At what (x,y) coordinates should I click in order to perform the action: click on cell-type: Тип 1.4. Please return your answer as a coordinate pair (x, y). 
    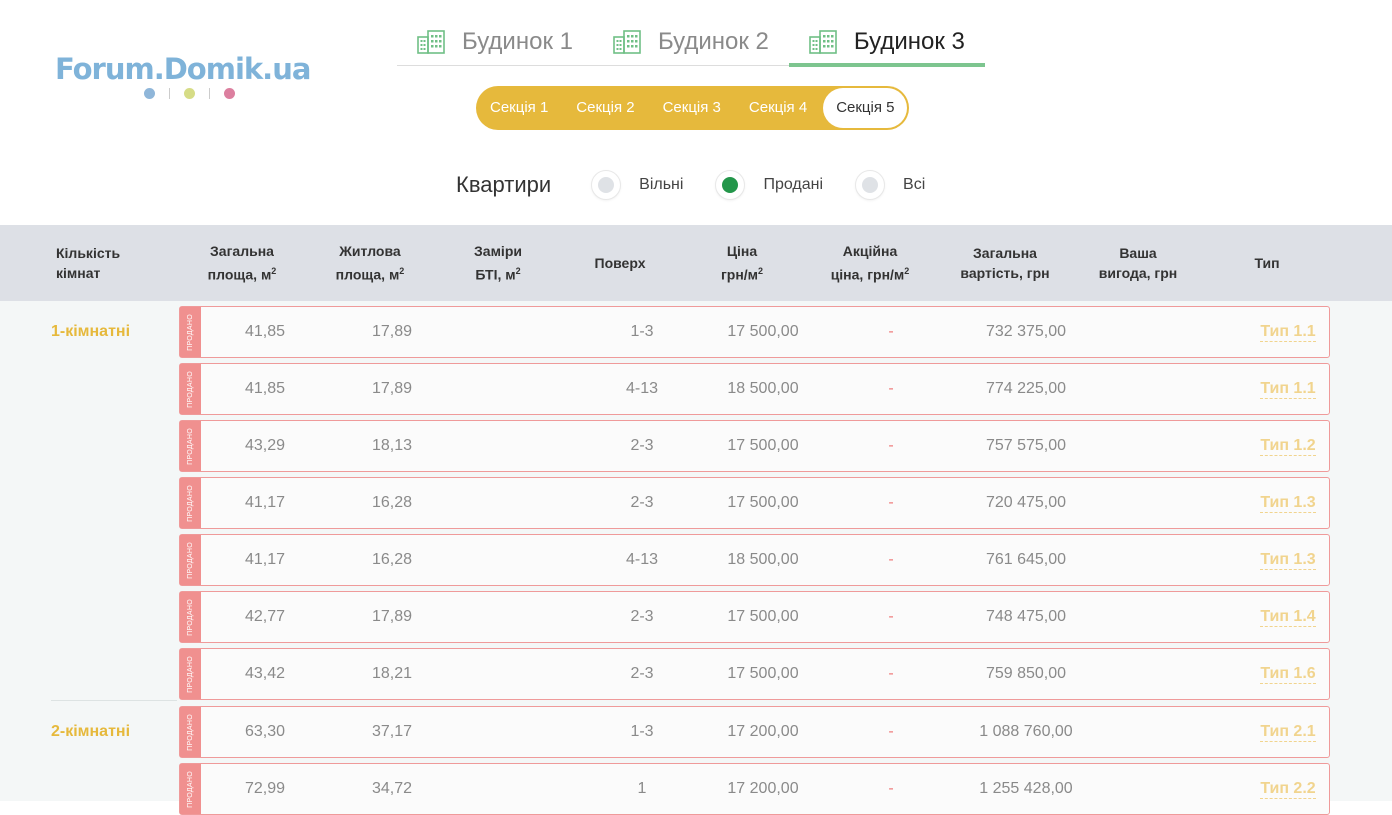
    Looking at the image, I should click on (1288, 617).